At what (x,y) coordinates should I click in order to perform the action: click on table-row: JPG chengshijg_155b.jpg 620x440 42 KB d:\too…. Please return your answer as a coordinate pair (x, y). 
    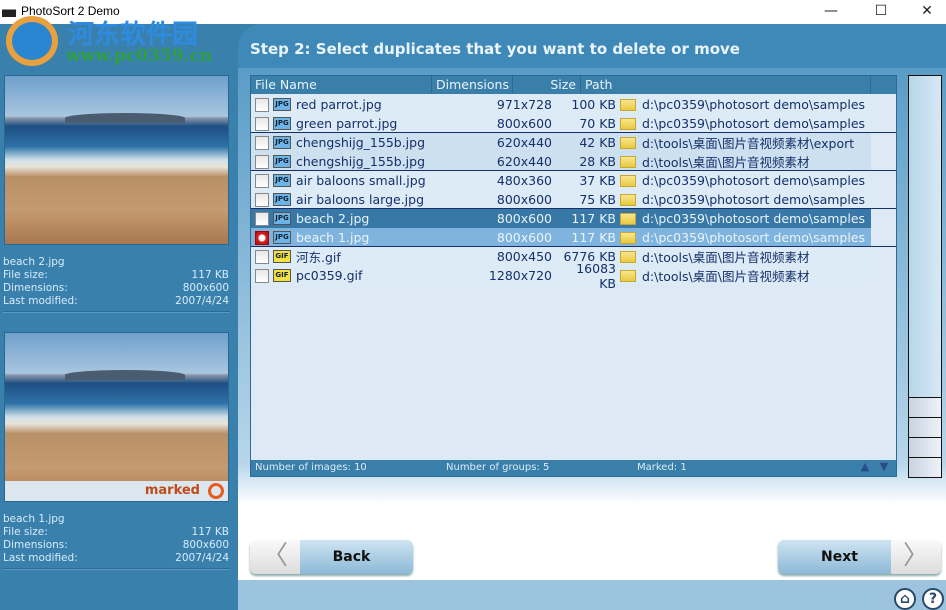
    Looking at the image, I should click on (561, 142).